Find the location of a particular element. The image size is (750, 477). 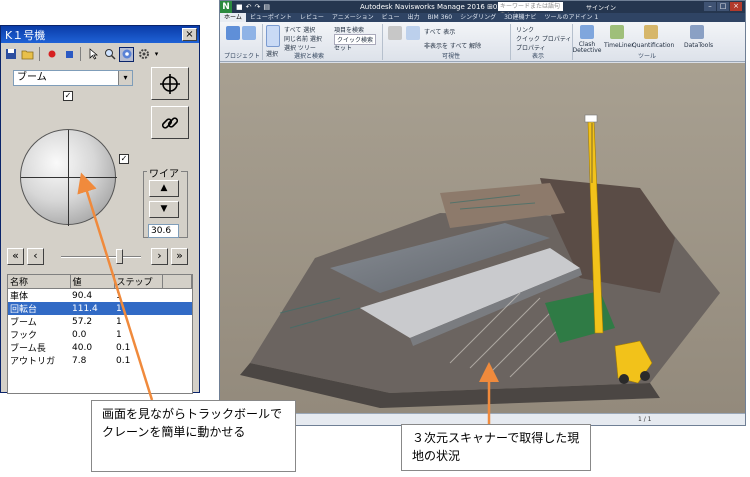

table-row: フック 0.0 1 is located at coordinates (100, 335).